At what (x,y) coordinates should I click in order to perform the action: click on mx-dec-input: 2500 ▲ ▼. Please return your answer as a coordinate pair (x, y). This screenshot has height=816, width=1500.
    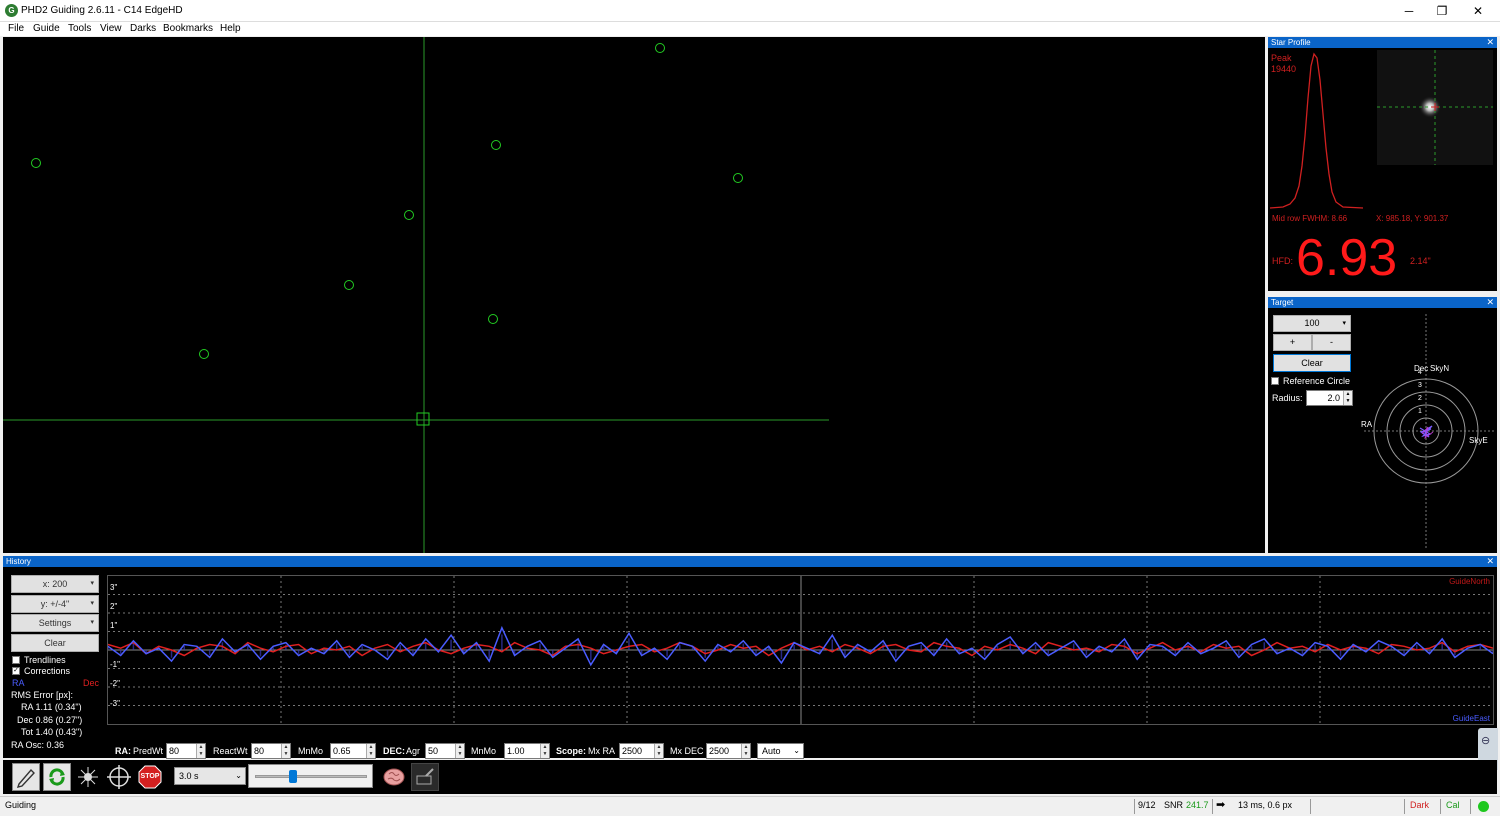
    Looking at the image, I should click on (728, 751).